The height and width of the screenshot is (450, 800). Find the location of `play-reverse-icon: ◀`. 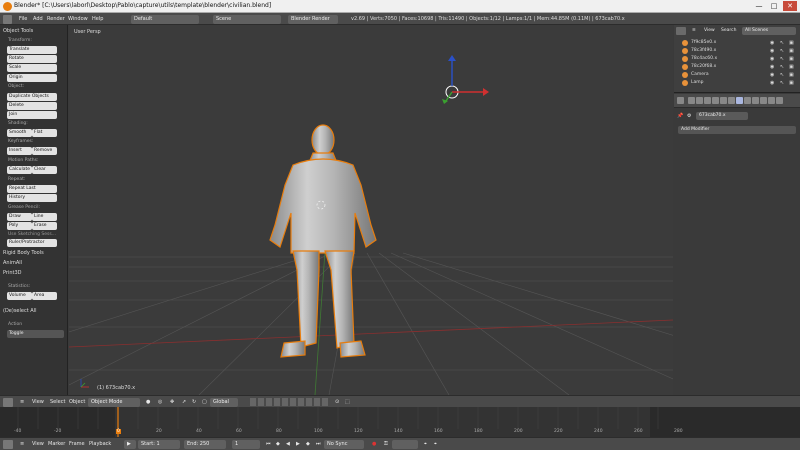

play-reverse-icon: ◀ is located at coordinates (288, 444).